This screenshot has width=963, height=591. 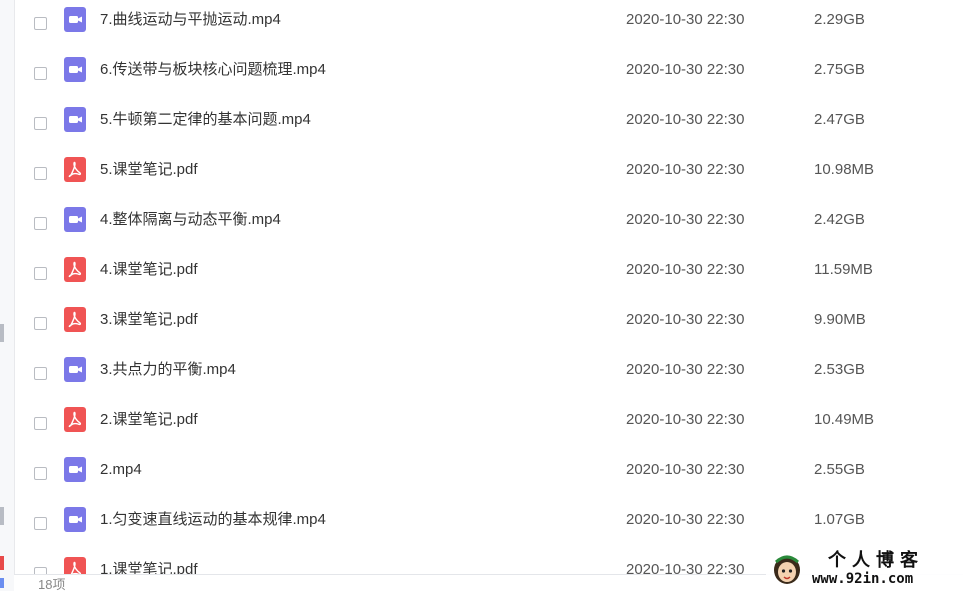 I want to click on file-size: 11.59MB, so click(x=843, y=269).